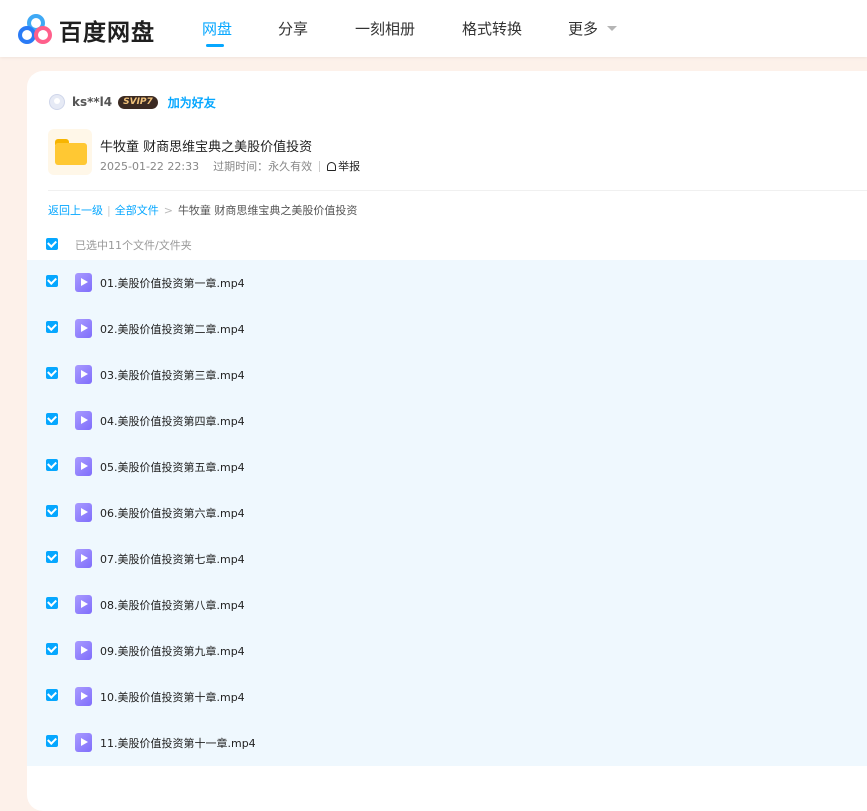  Describe the element at coordinates (178, 743) in the screenshot. I see `file-name: 11.美股价值投资第十一章.mp4` at that location.